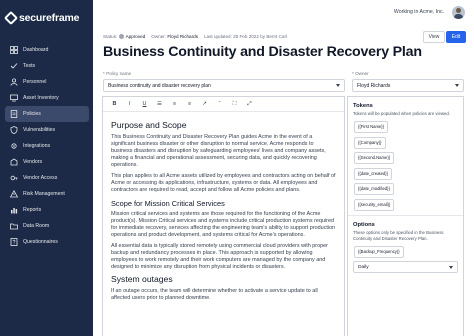 The width and height of the screenshot is (474, 336). What do you see at coordinates (14, 162) in the screenshot?
I see `vendors-icon` at bounding box center [14, 162].